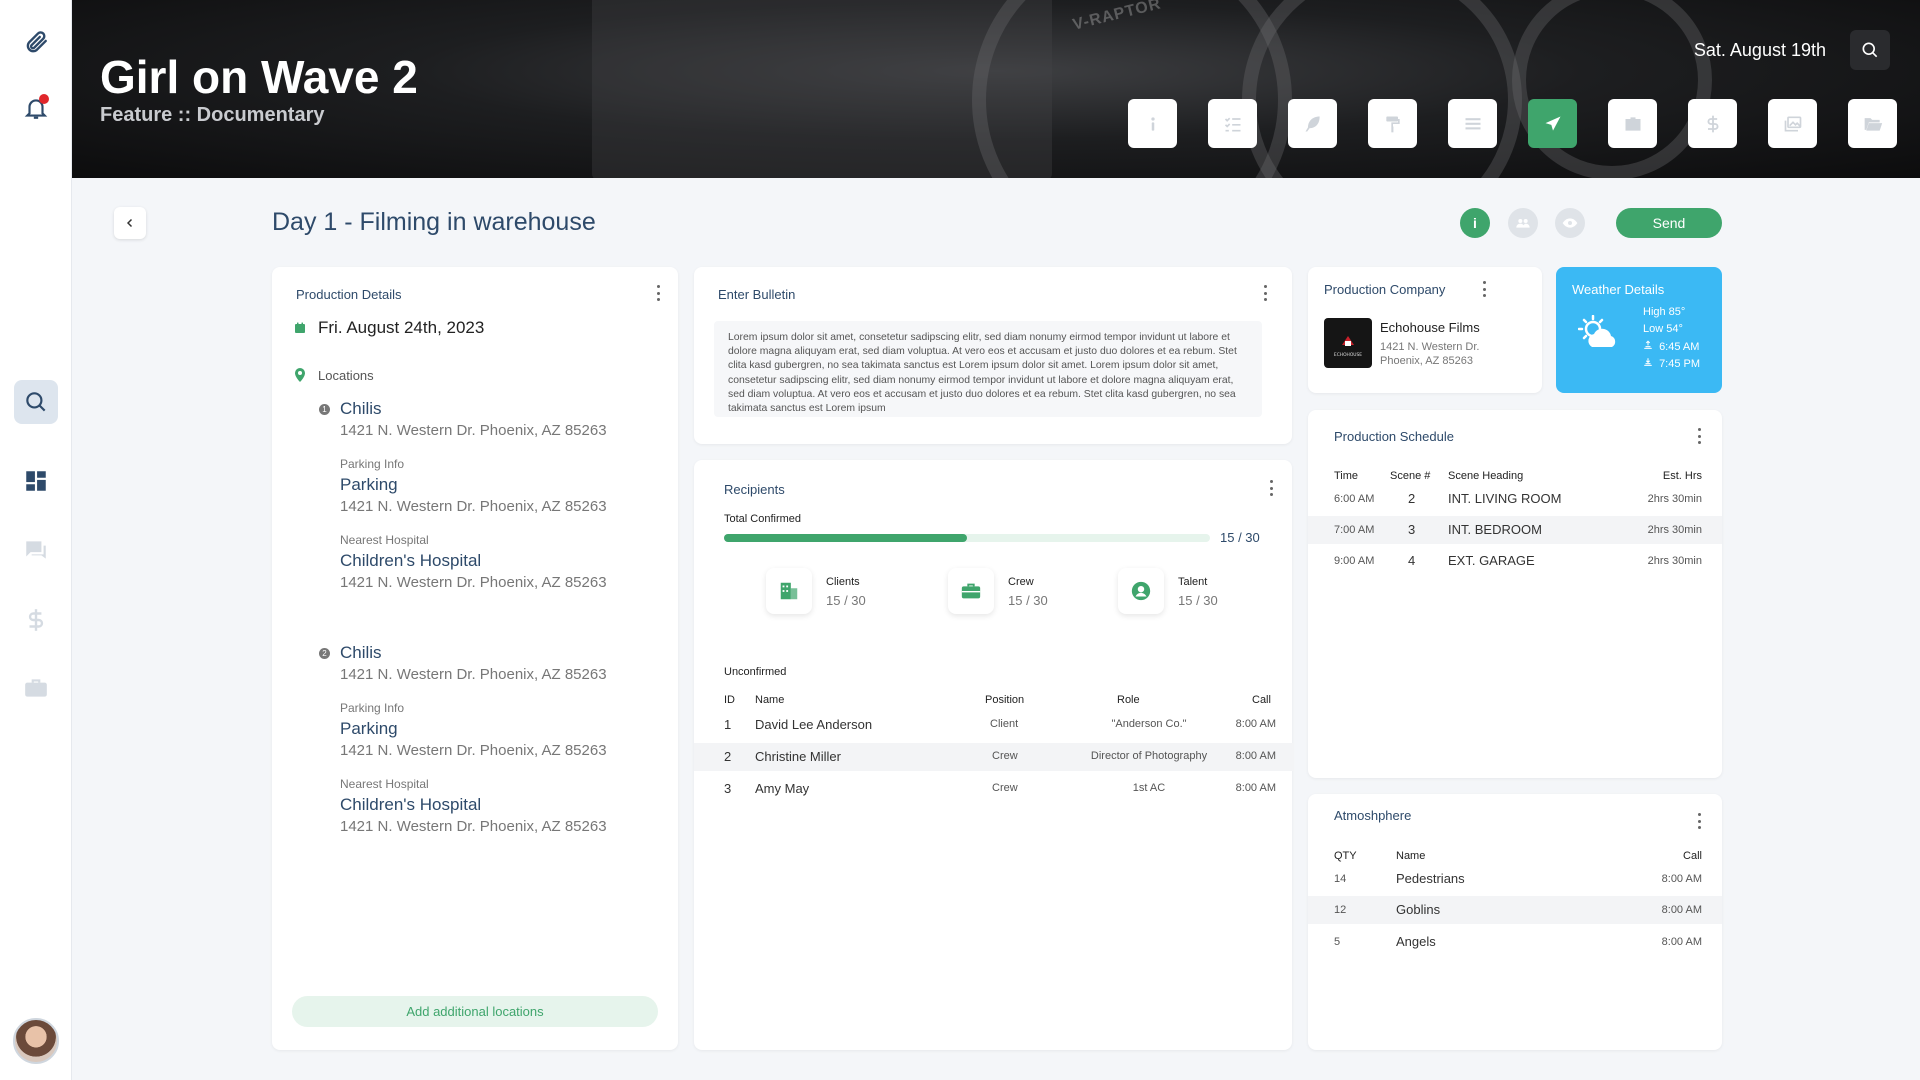 This screenshot has height=1080, width=1920. What do you see at coordinates (1648, 344) in the screenshot?
I see `sunrise-icon` at bounding box center [1648, 344].